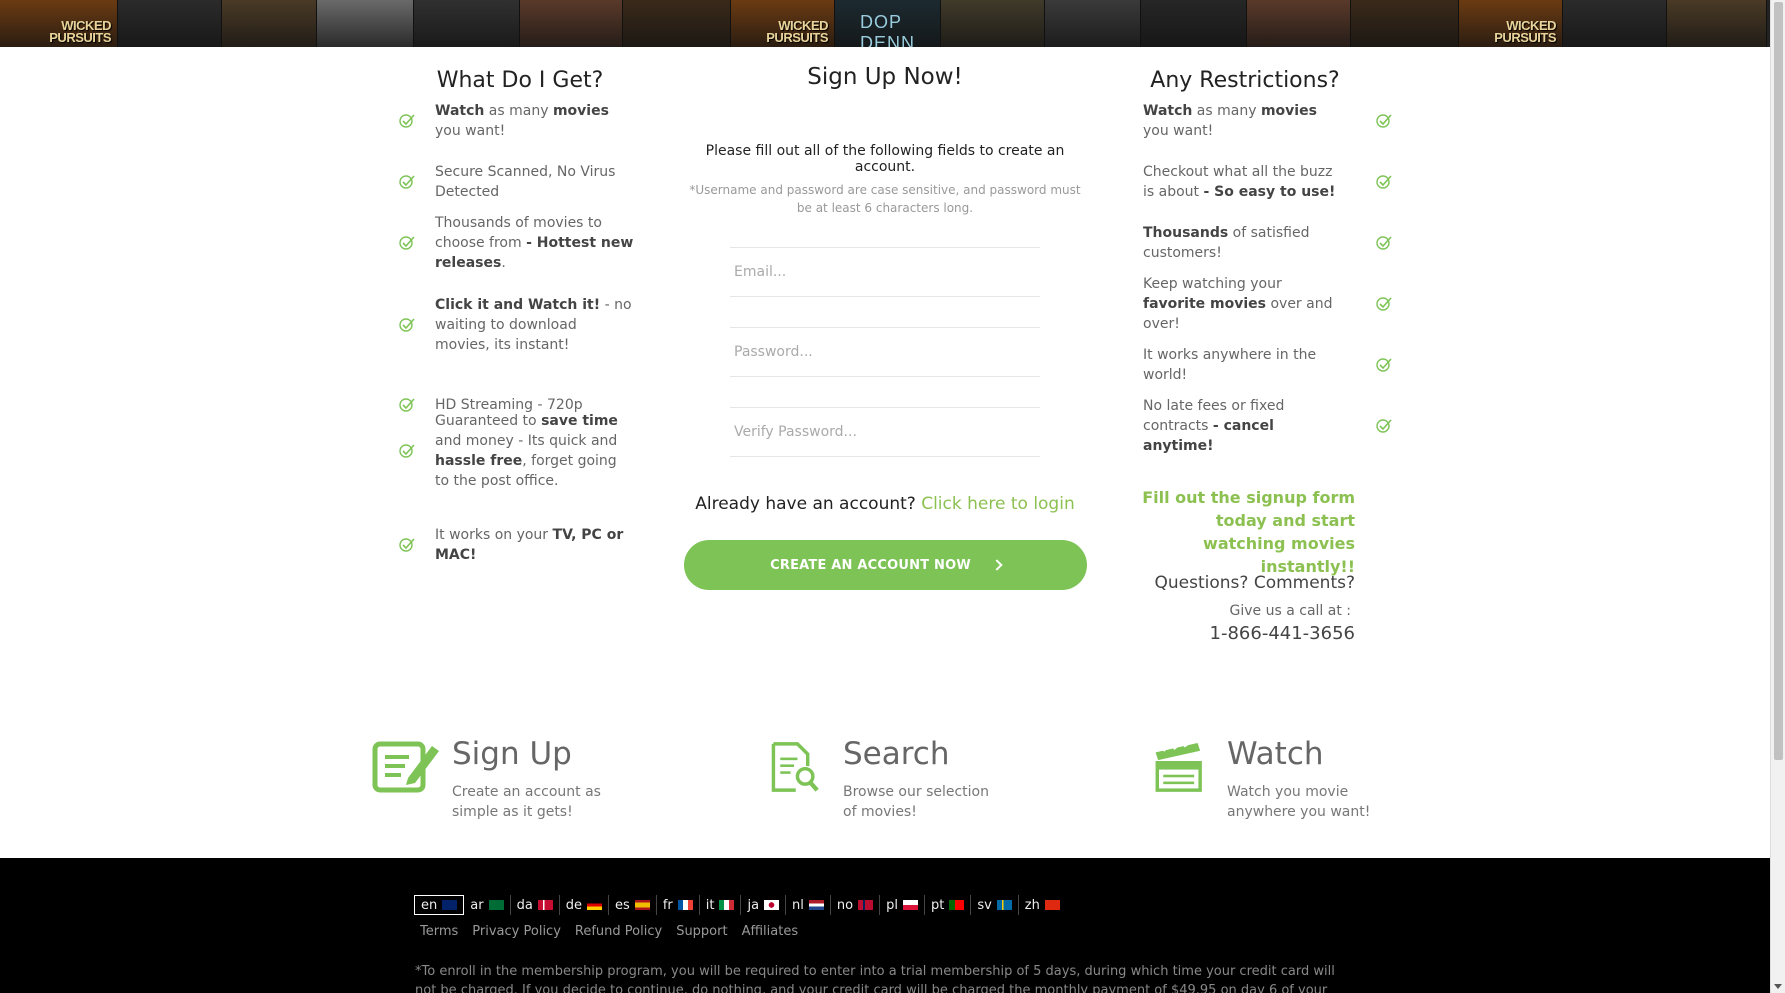 The height and width of the screenshot is (993, 1785). I want to click on language-code: pl, so click(892, 905).